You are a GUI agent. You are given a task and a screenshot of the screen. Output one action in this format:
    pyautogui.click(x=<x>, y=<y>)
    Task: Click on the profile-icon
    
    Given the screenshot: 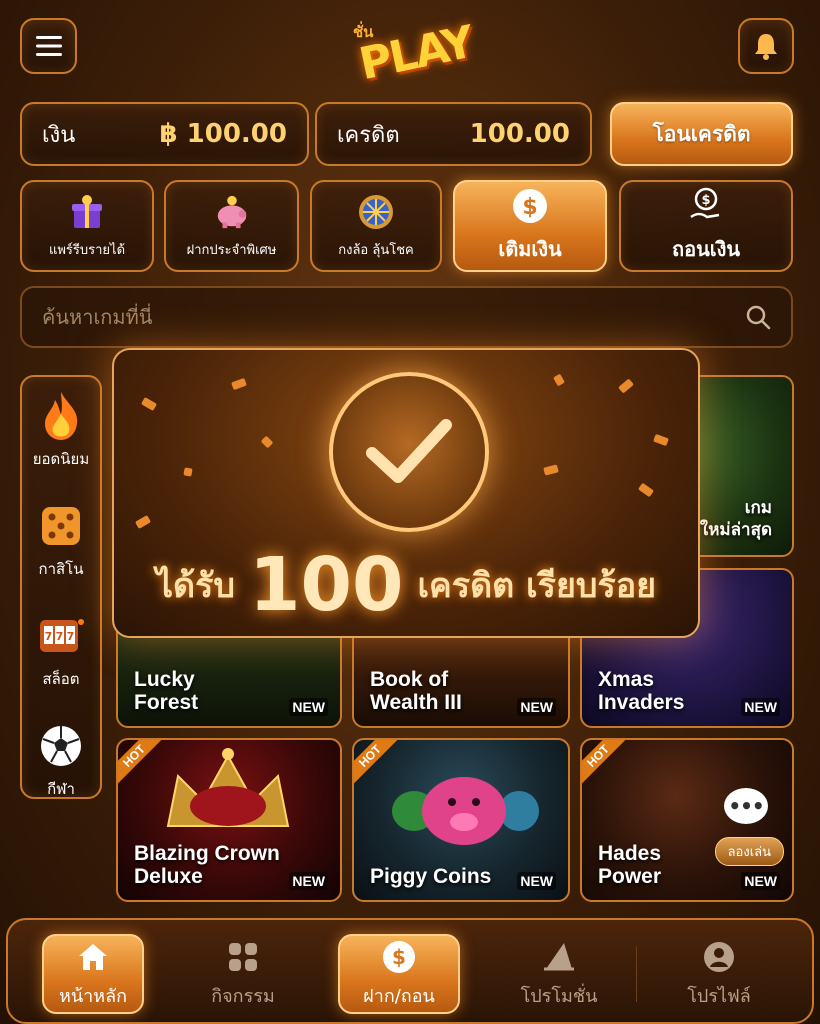 What is the action you would take?
    pyautogui.click(x=719, y=957)
    